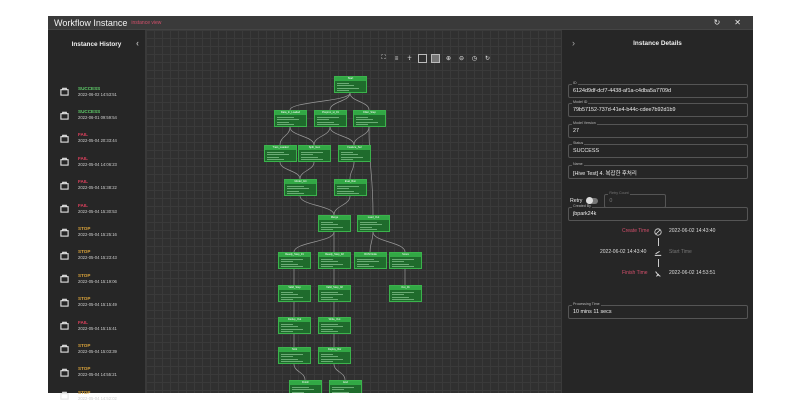 The height and width of the screenshot is (407, 800). Describe the element at coordinates (97, 281) in the screenshot. I see `history-date: 2022-05-04 15:19:06` at that location.